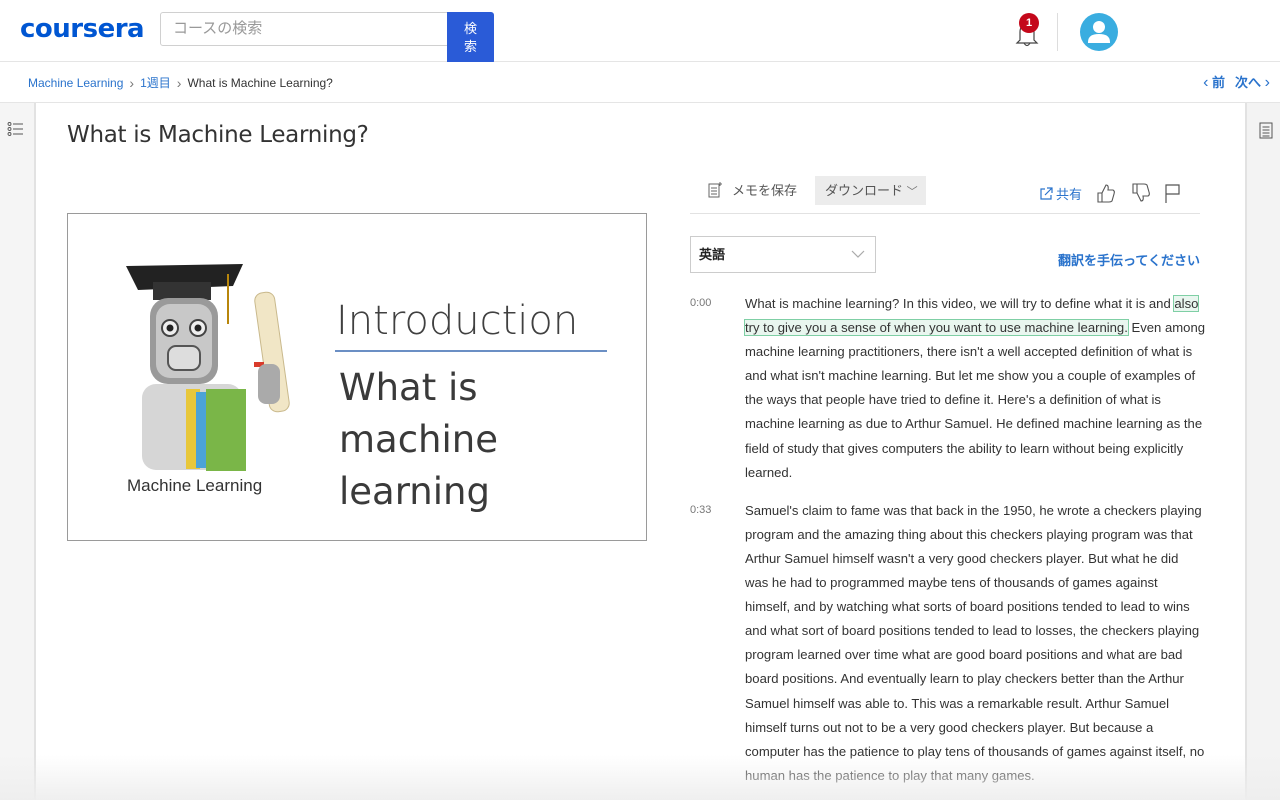  I want to click on next-label: 次へ, so click(1248, 82).